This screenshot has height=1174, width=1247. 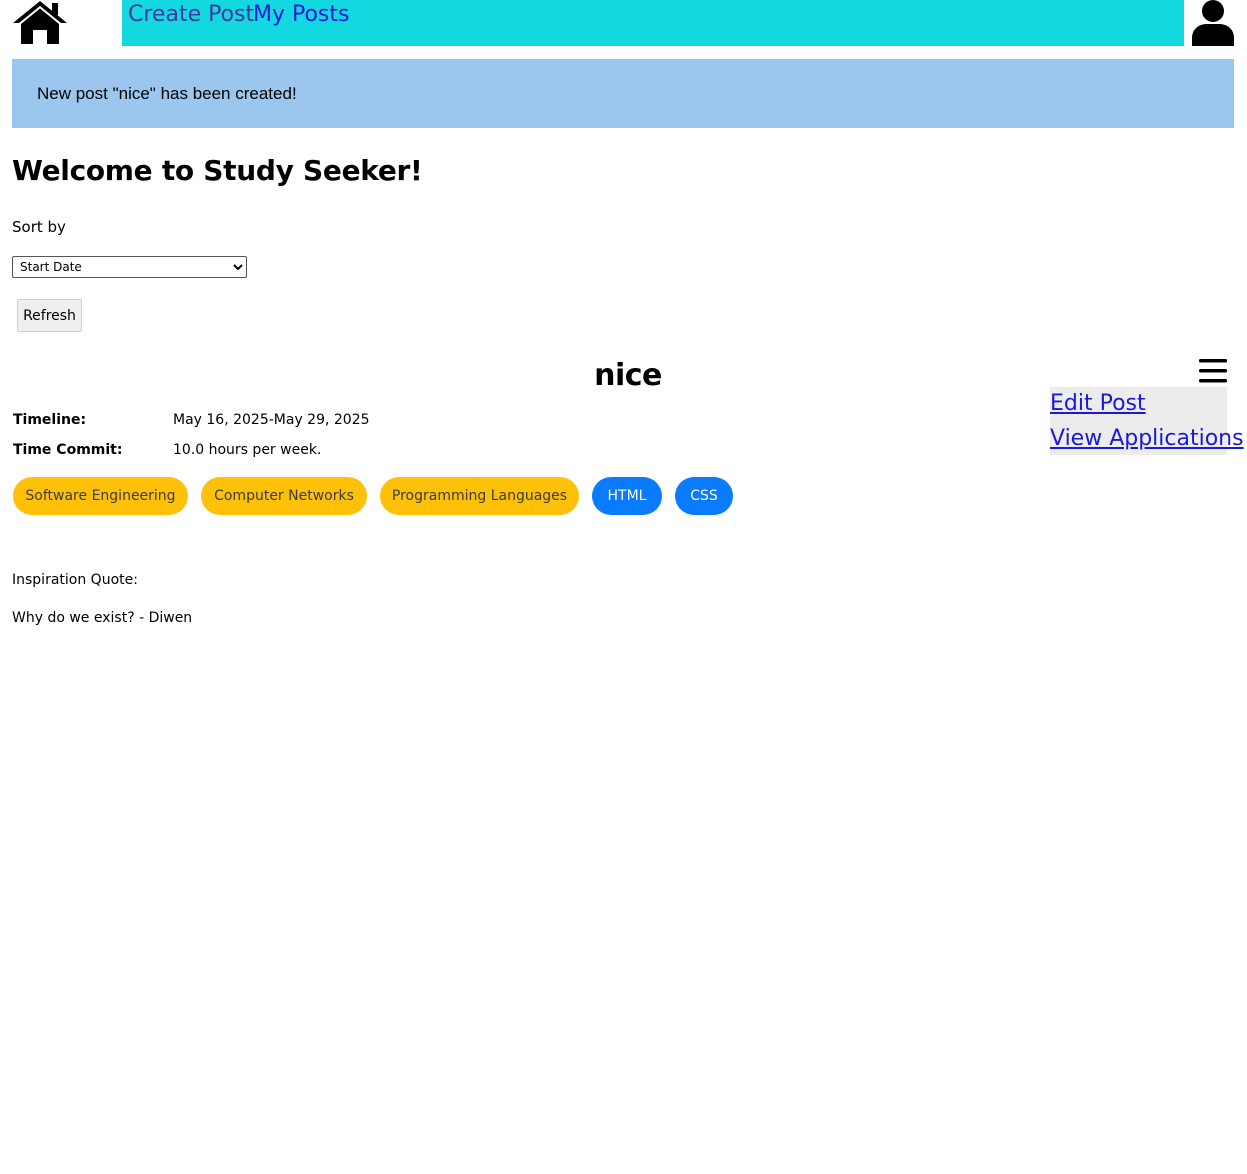 What do you see at coordinates (1213, 23) in the screenshot?
I see `user-icon` at bounding box center [1213, 23].